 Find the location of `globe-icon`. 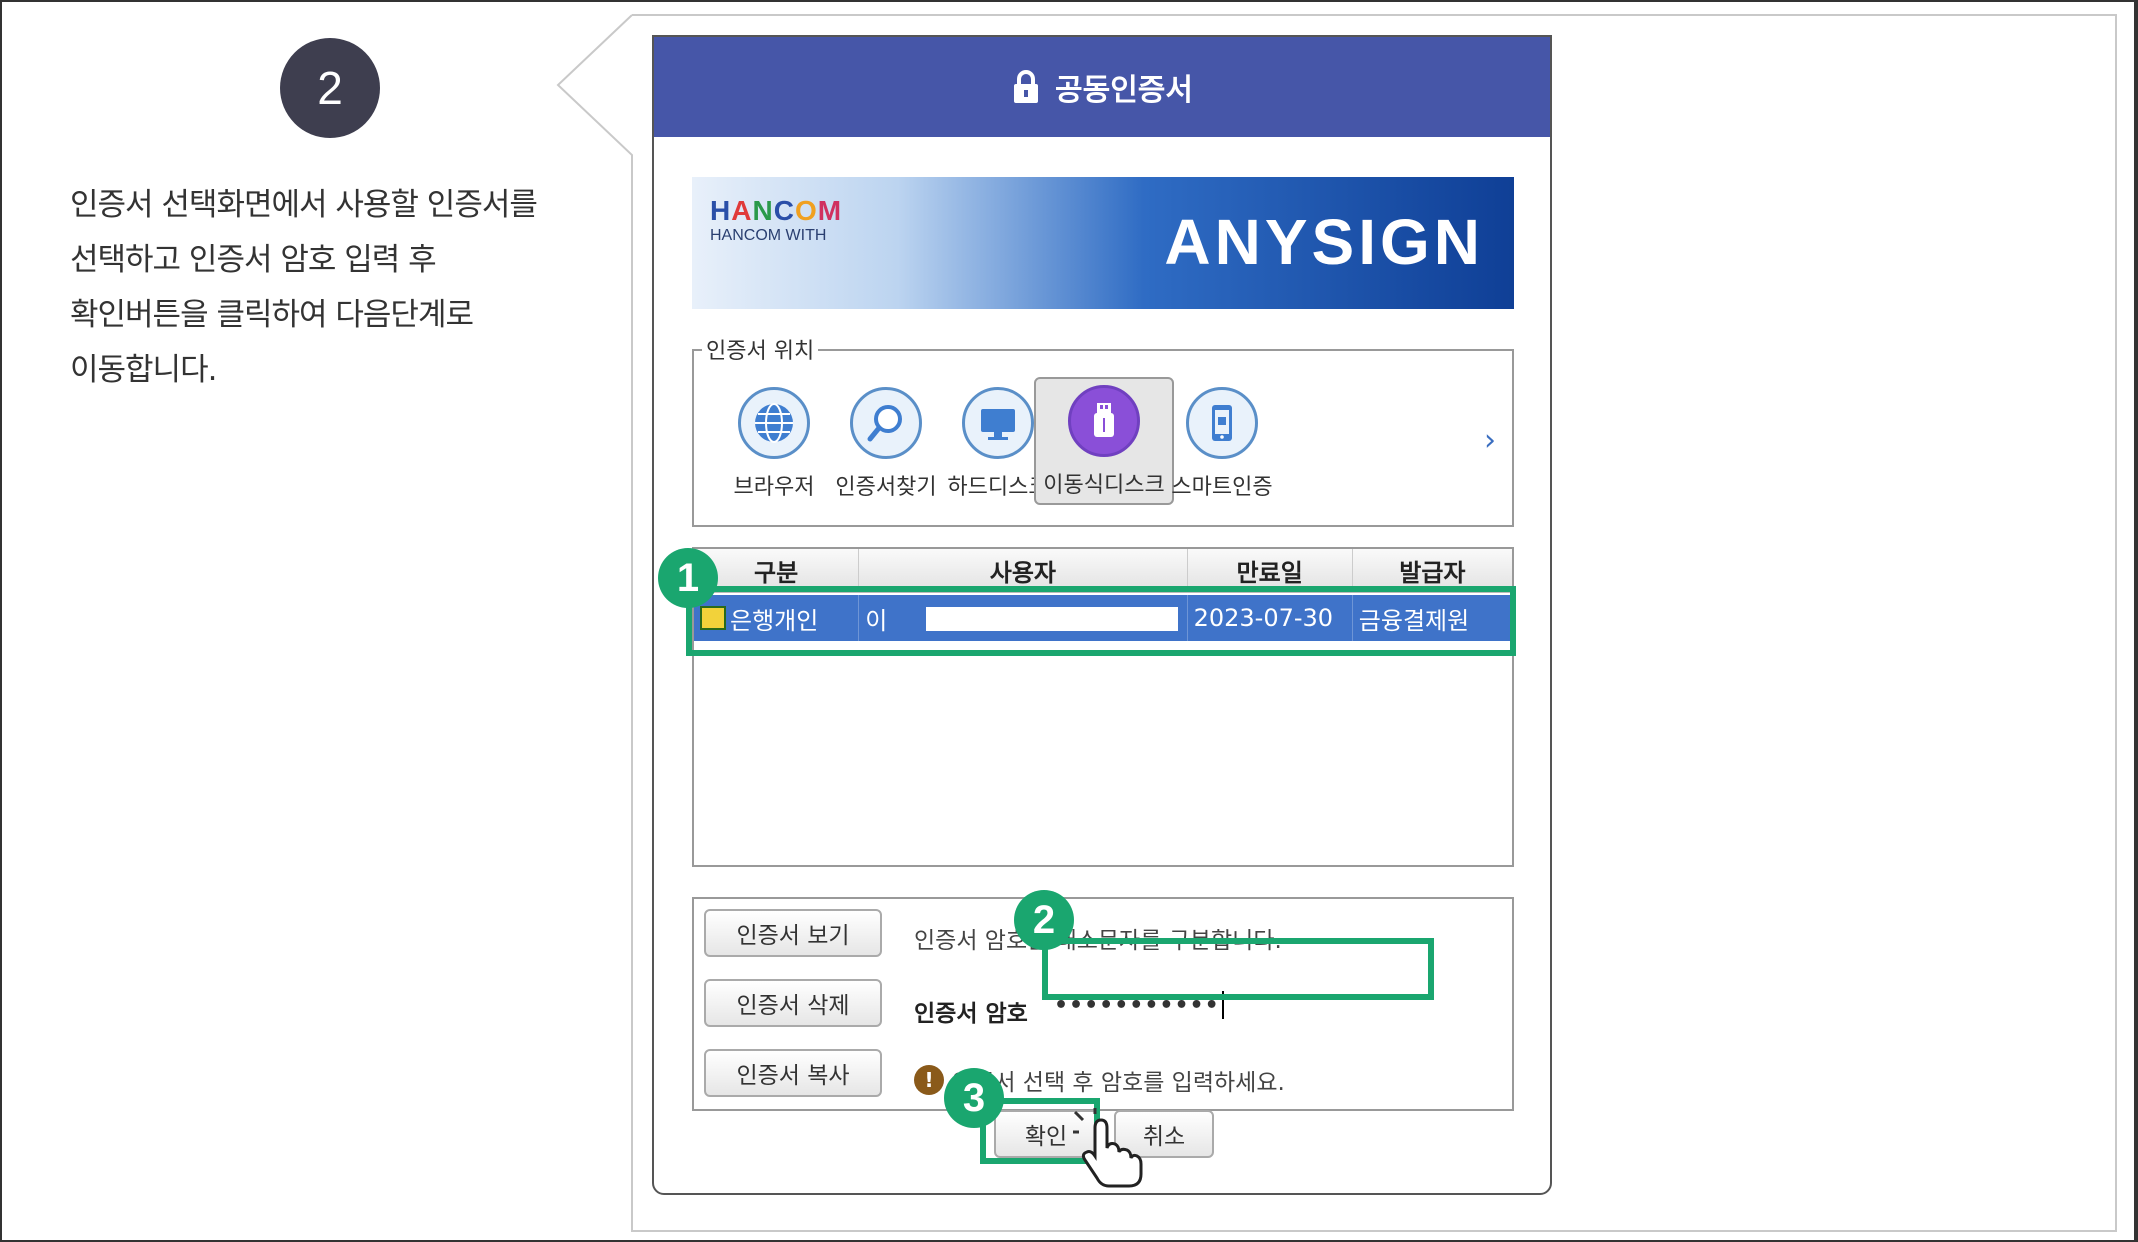

globe-icon is located at coordinates (774, 423).